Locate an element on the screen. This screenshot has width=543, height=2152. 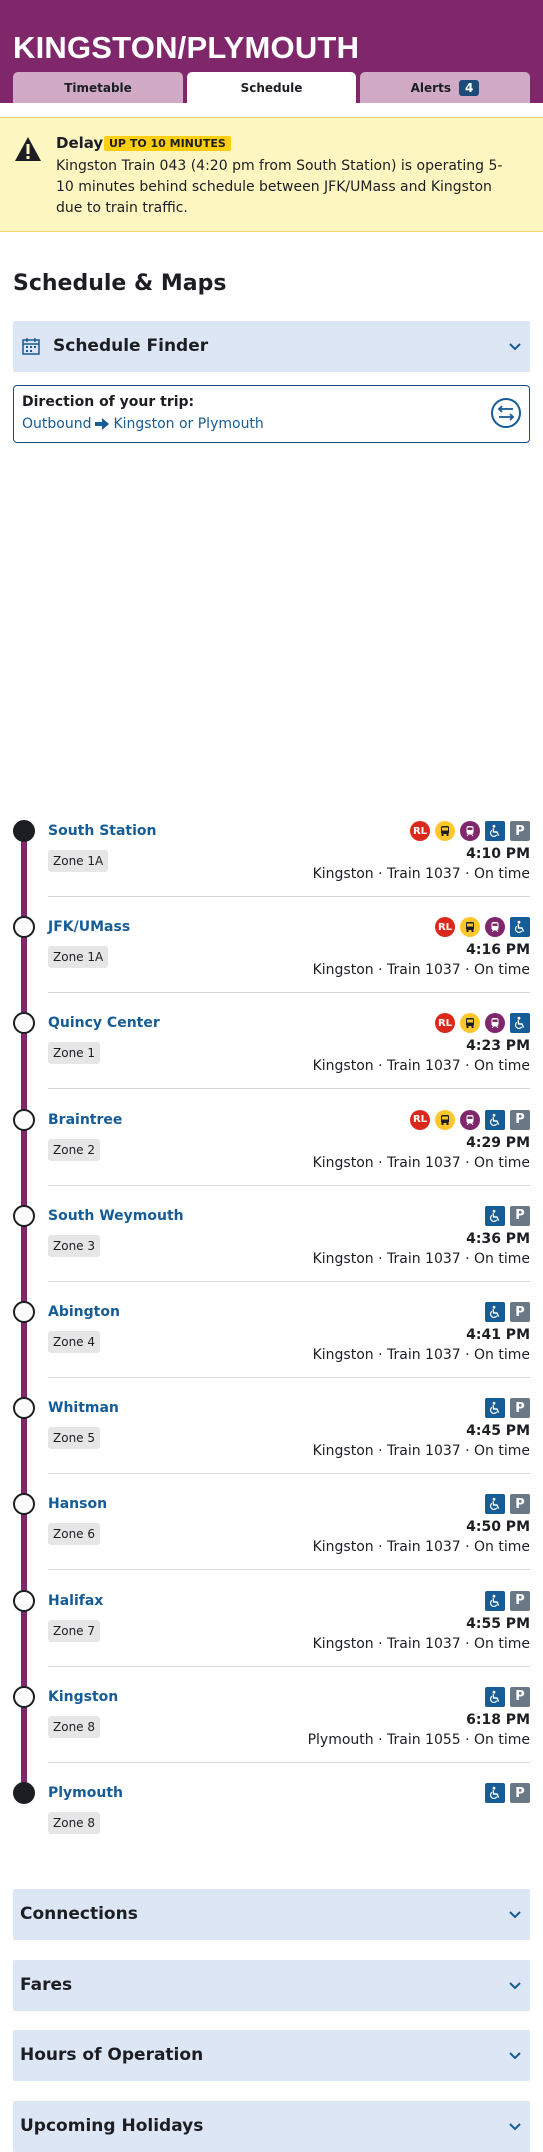
departure-time: 4:36 PM is located at coordinates (498, 1238).